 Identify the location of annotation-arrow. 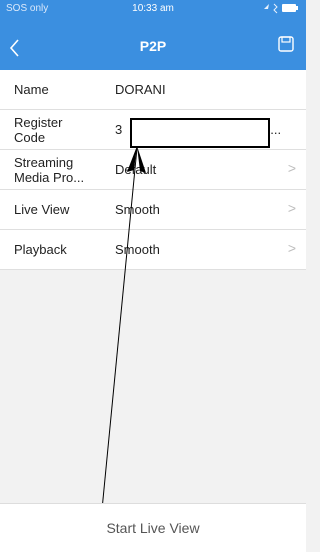
(121, 348).